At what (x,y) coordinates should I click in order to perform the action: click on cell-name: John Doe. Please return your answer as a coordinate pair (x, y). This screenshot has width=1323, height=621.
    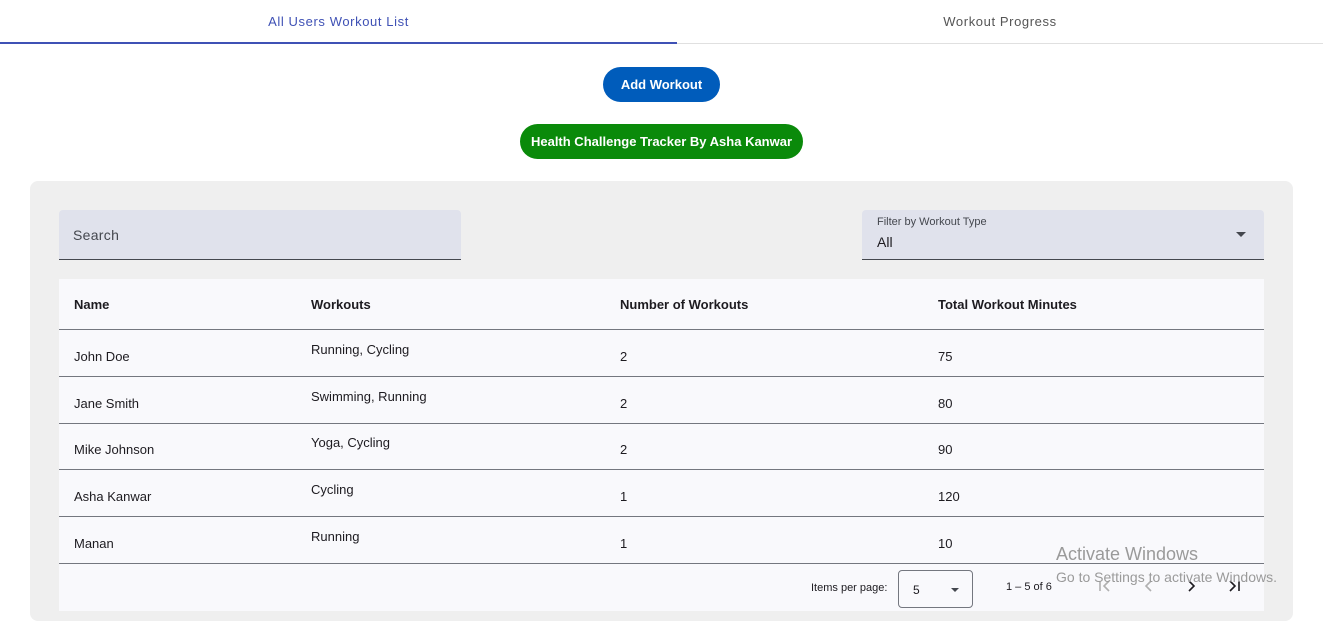
    Looking at the image, I should click on (102, 356).